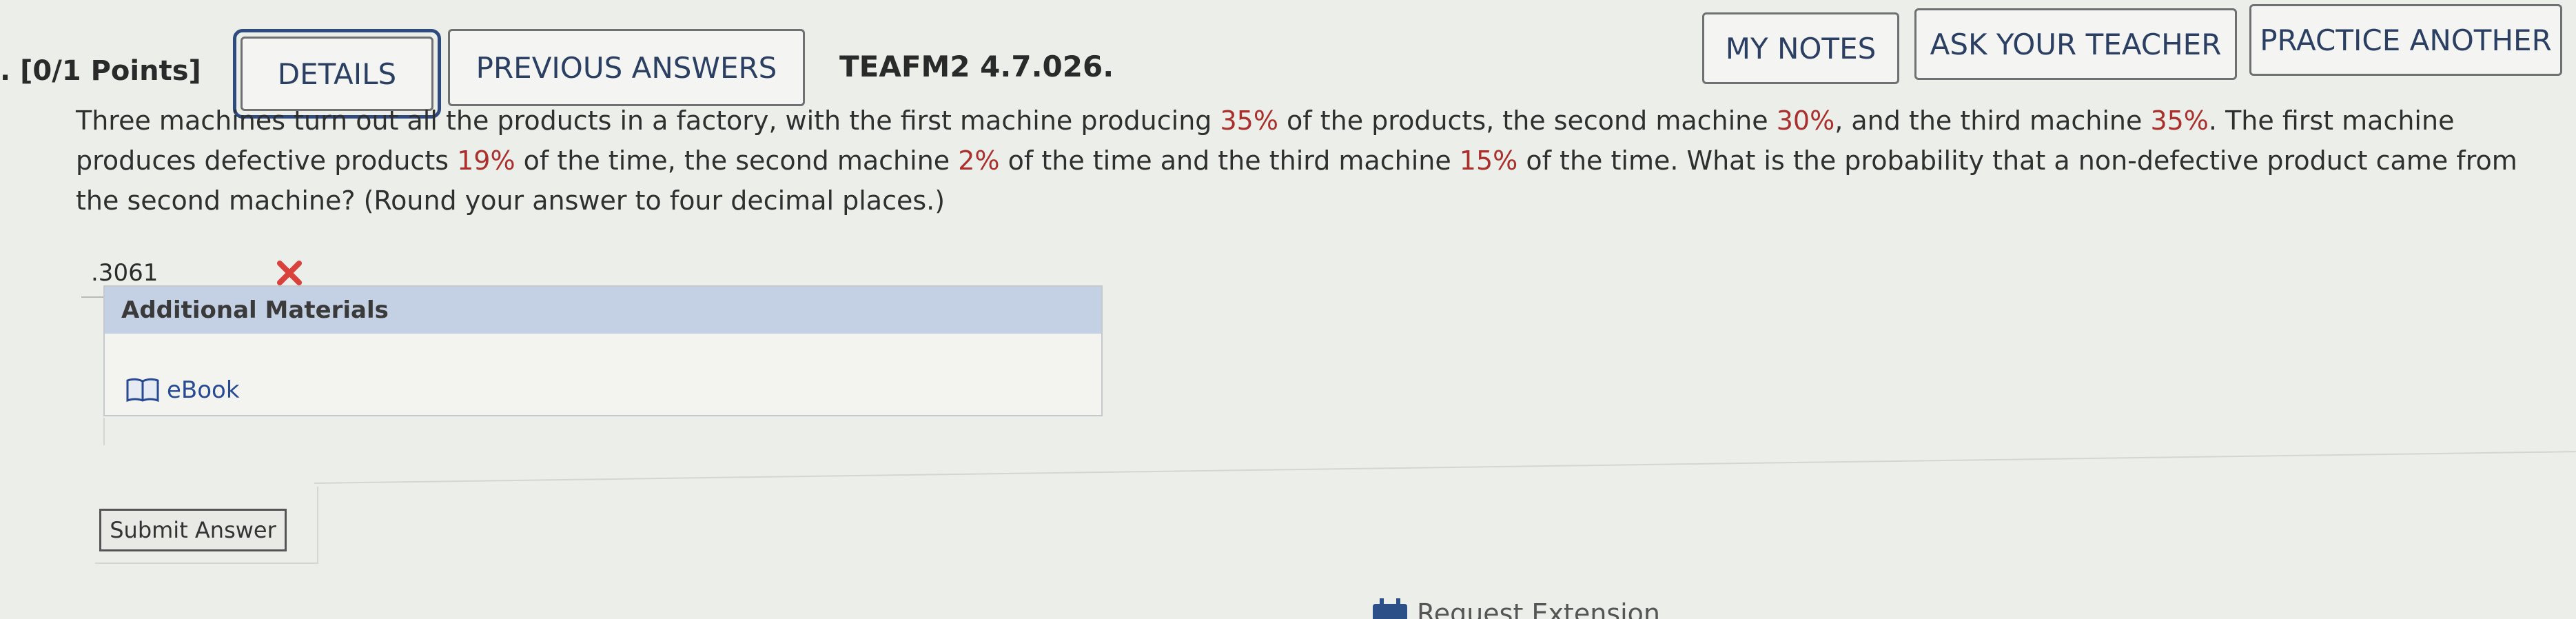 This screenshot has width=2576, height=619. I want to click on question-text-segment: of the products, the second machine, so click(1527, 121).